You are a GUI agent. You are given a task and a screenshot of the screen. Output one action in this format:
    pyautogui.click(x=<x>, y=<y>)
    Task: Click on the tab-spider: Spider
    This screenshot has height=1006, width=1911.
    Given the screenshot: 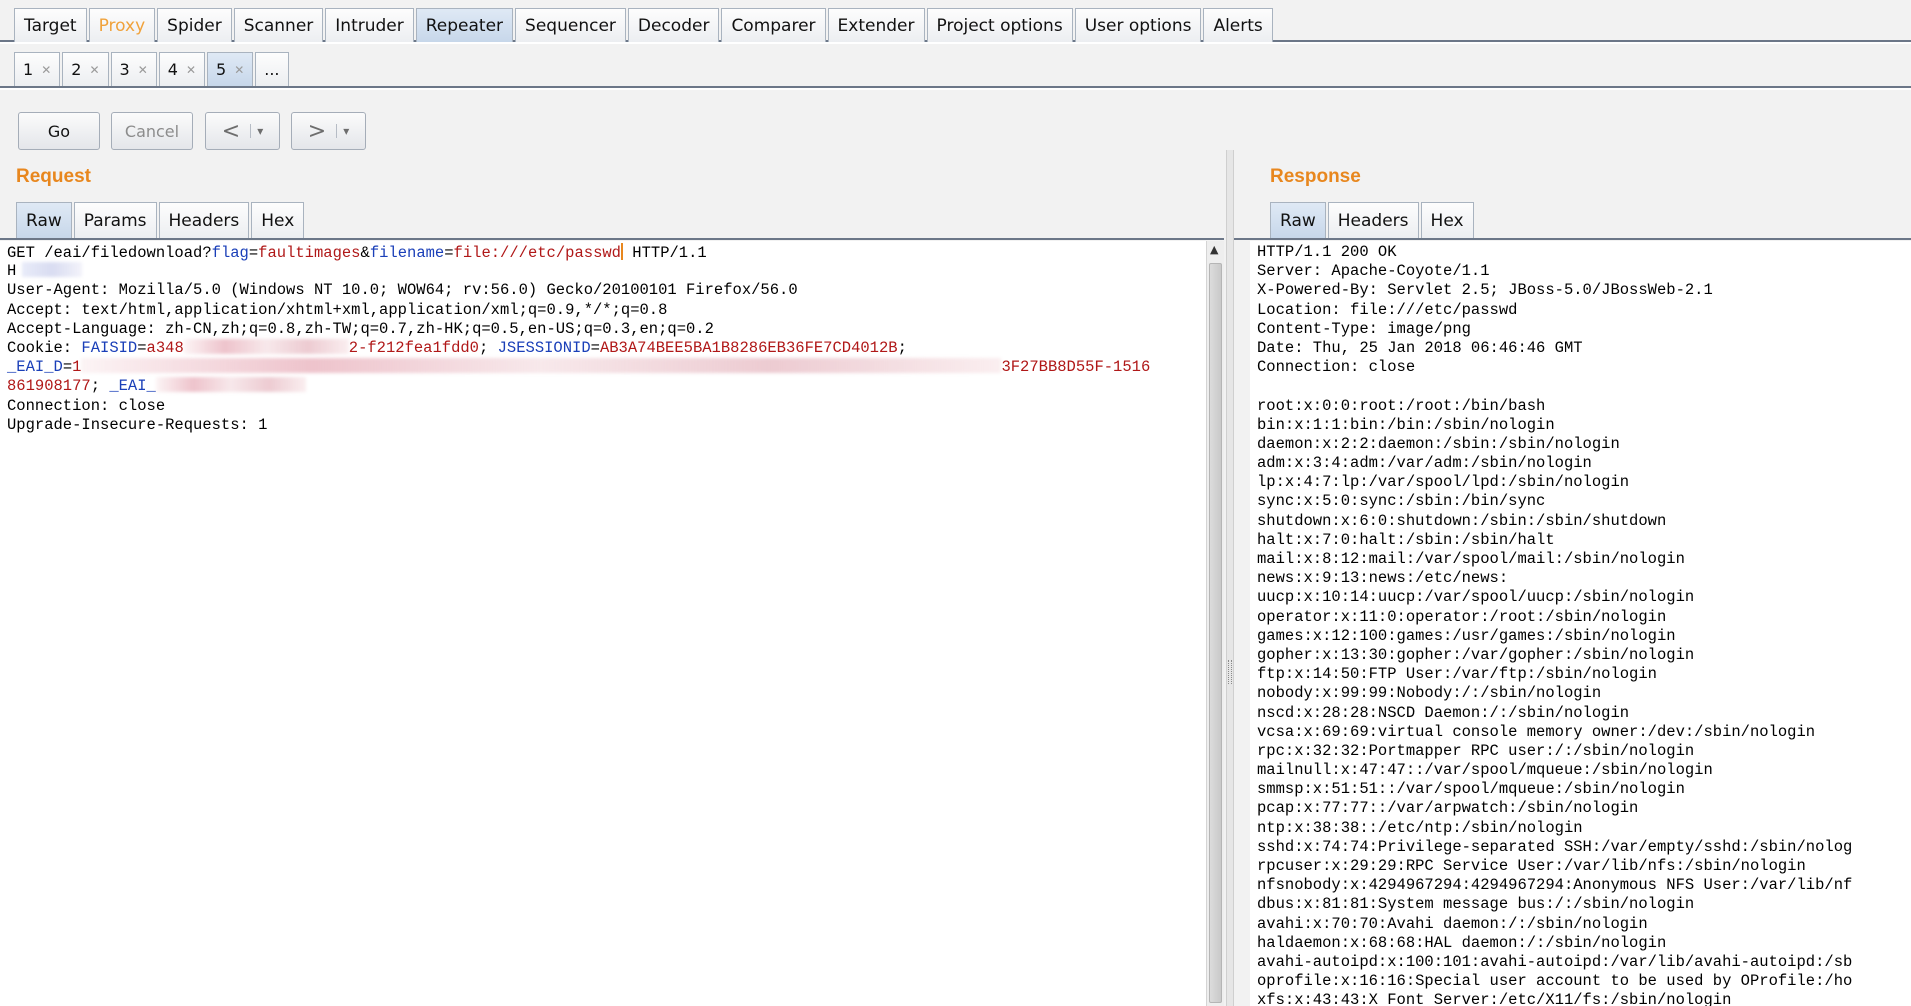 What is the action you would take?
    pyautogui.click(x=194, y=25)
    